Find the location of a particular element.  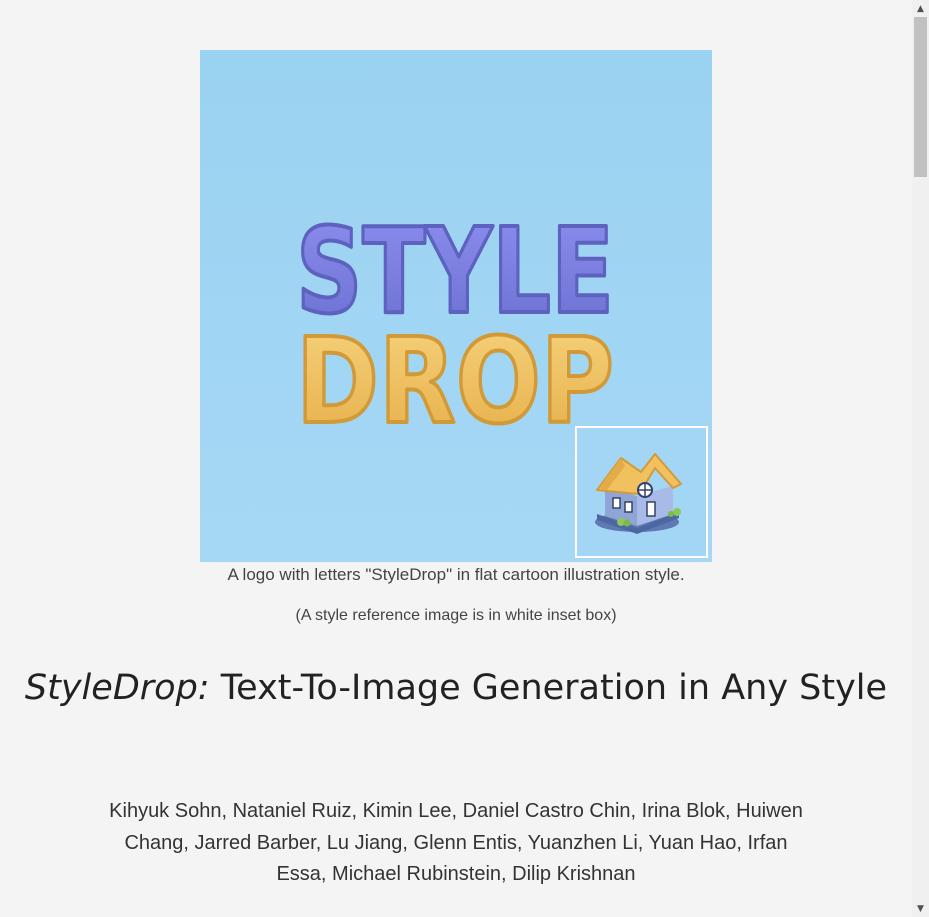

style-reference-inset is located at coordinates (641, 492).